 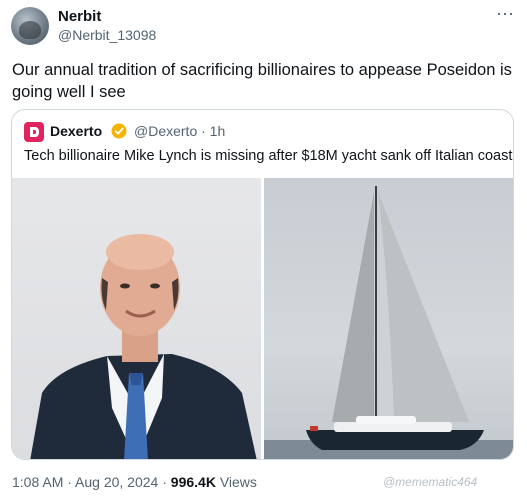 I want to click on dexerto-logo-icon, so click(x=34, y=132).